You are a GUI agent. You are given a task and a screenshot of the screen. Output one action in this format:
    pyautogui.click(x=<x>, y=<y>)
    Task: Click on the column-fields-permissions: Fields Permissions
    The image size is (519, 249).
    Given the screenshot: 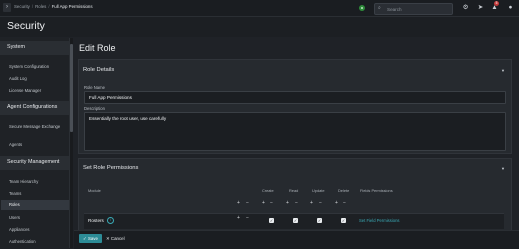 What is the action you would take?
    pyautogui.click(x=376, y=190)
    